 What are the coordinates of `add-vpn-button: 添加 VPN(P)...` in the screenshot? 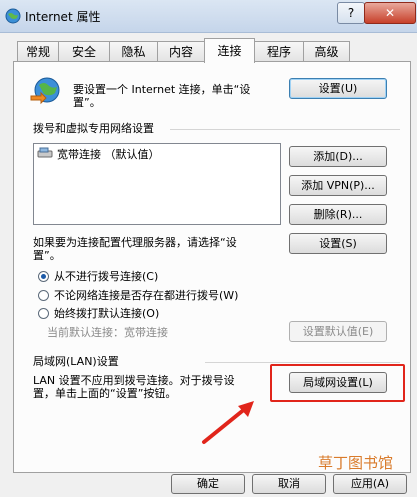 It's located at (338, 185).